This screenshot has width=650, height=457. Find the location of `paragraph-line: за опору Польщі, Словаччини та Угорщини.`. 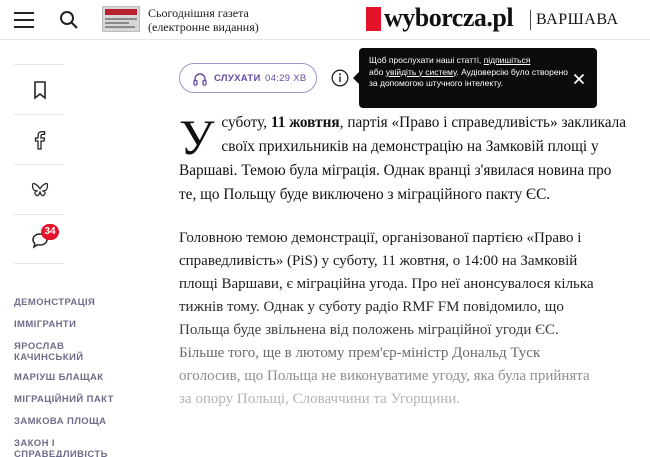

paragraph-line: за опору Польщі, Словаччини та Угорщини. is located at coordinates (320, 399).